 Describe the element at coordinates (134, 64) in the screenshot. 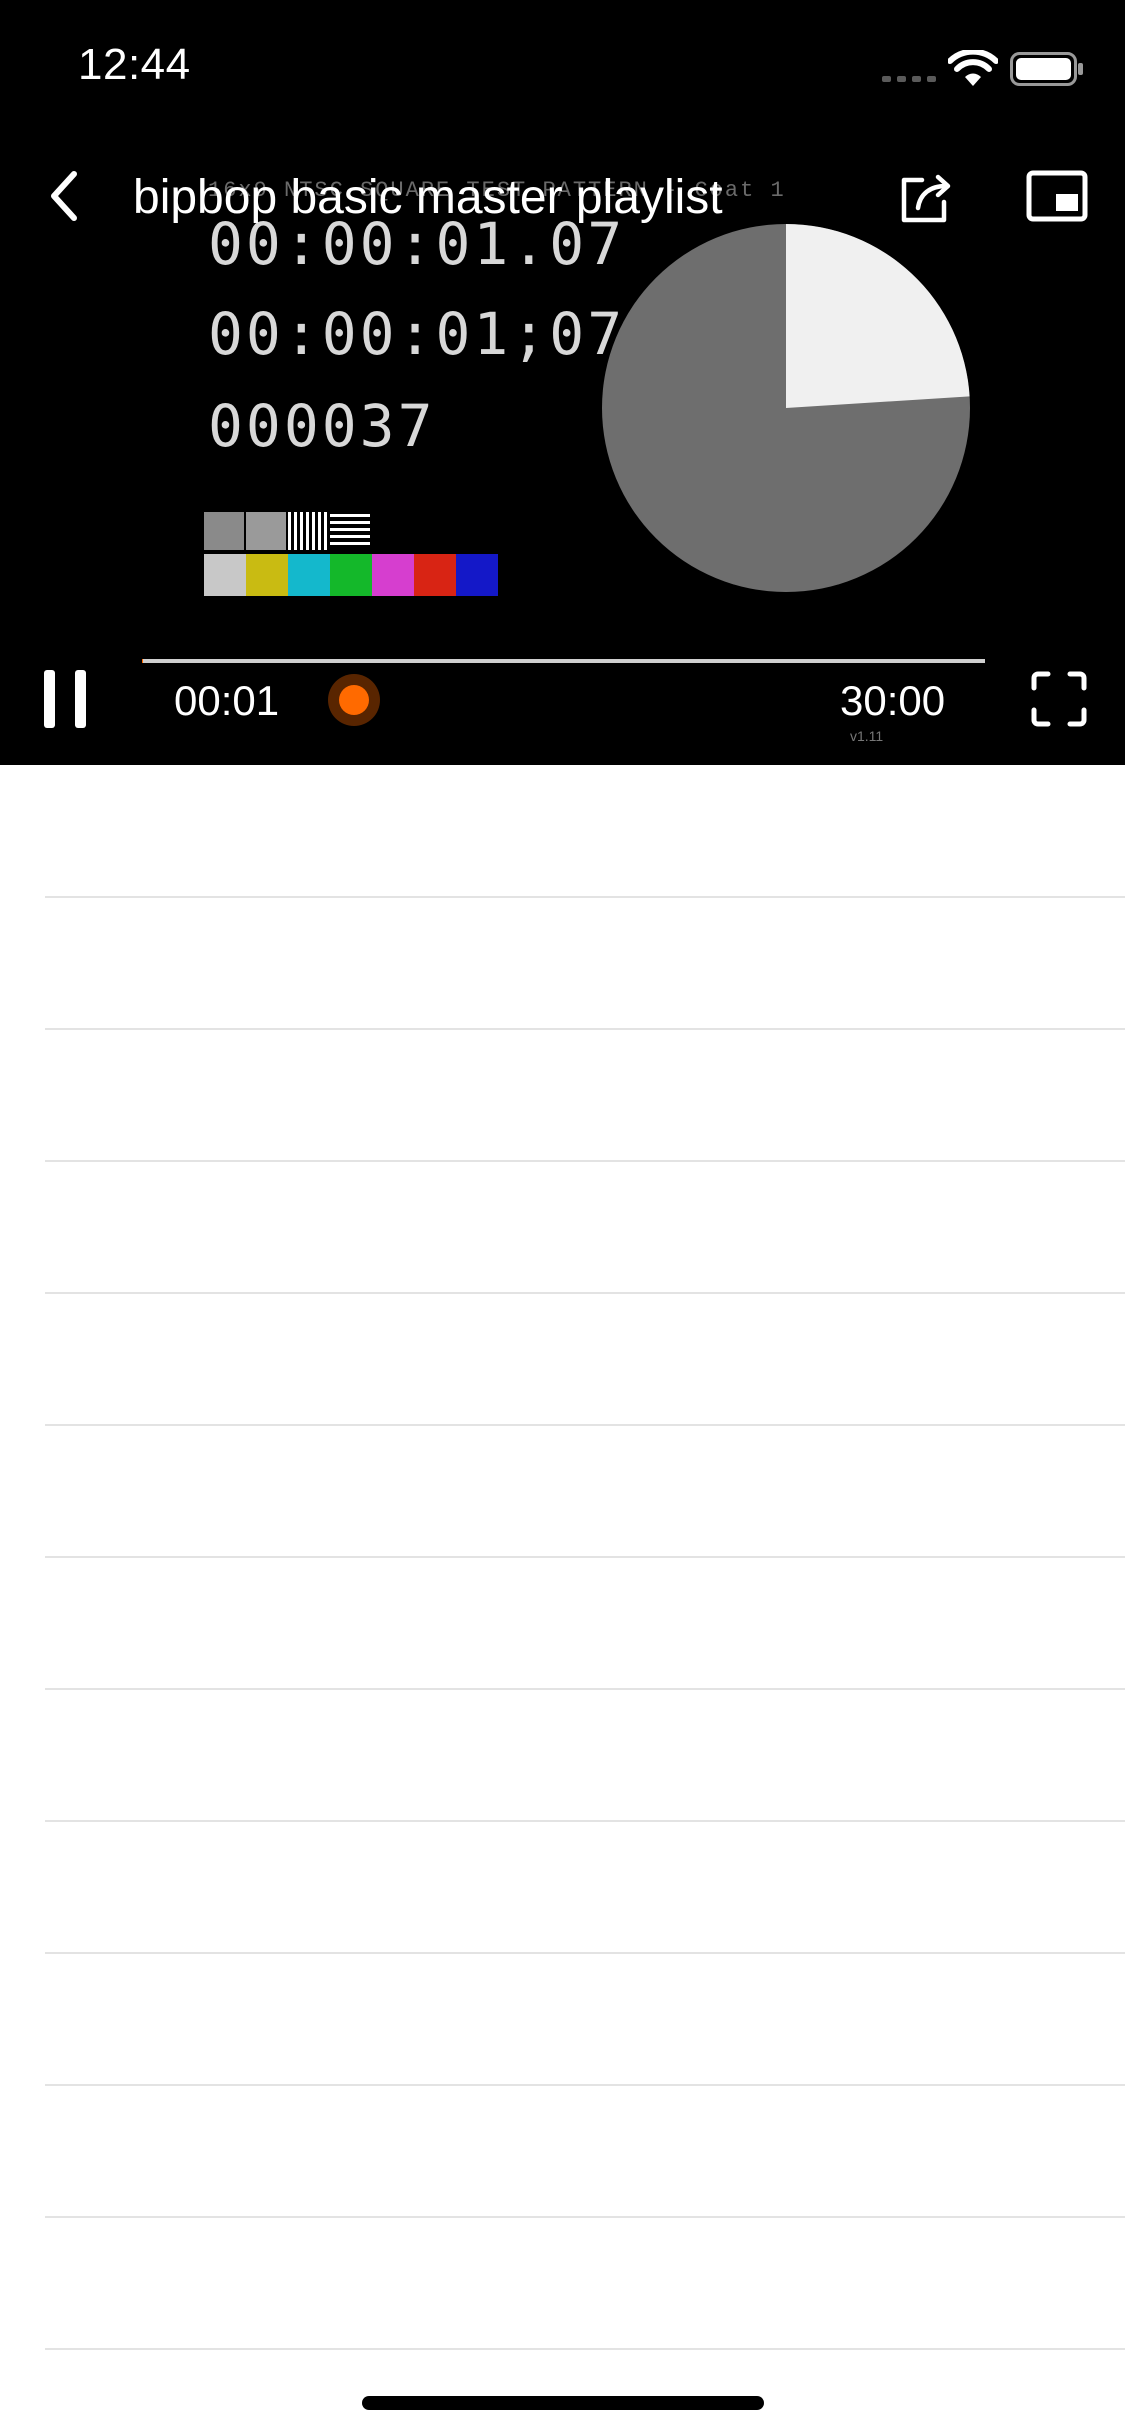

I see `status-time: 12:44` at that location.